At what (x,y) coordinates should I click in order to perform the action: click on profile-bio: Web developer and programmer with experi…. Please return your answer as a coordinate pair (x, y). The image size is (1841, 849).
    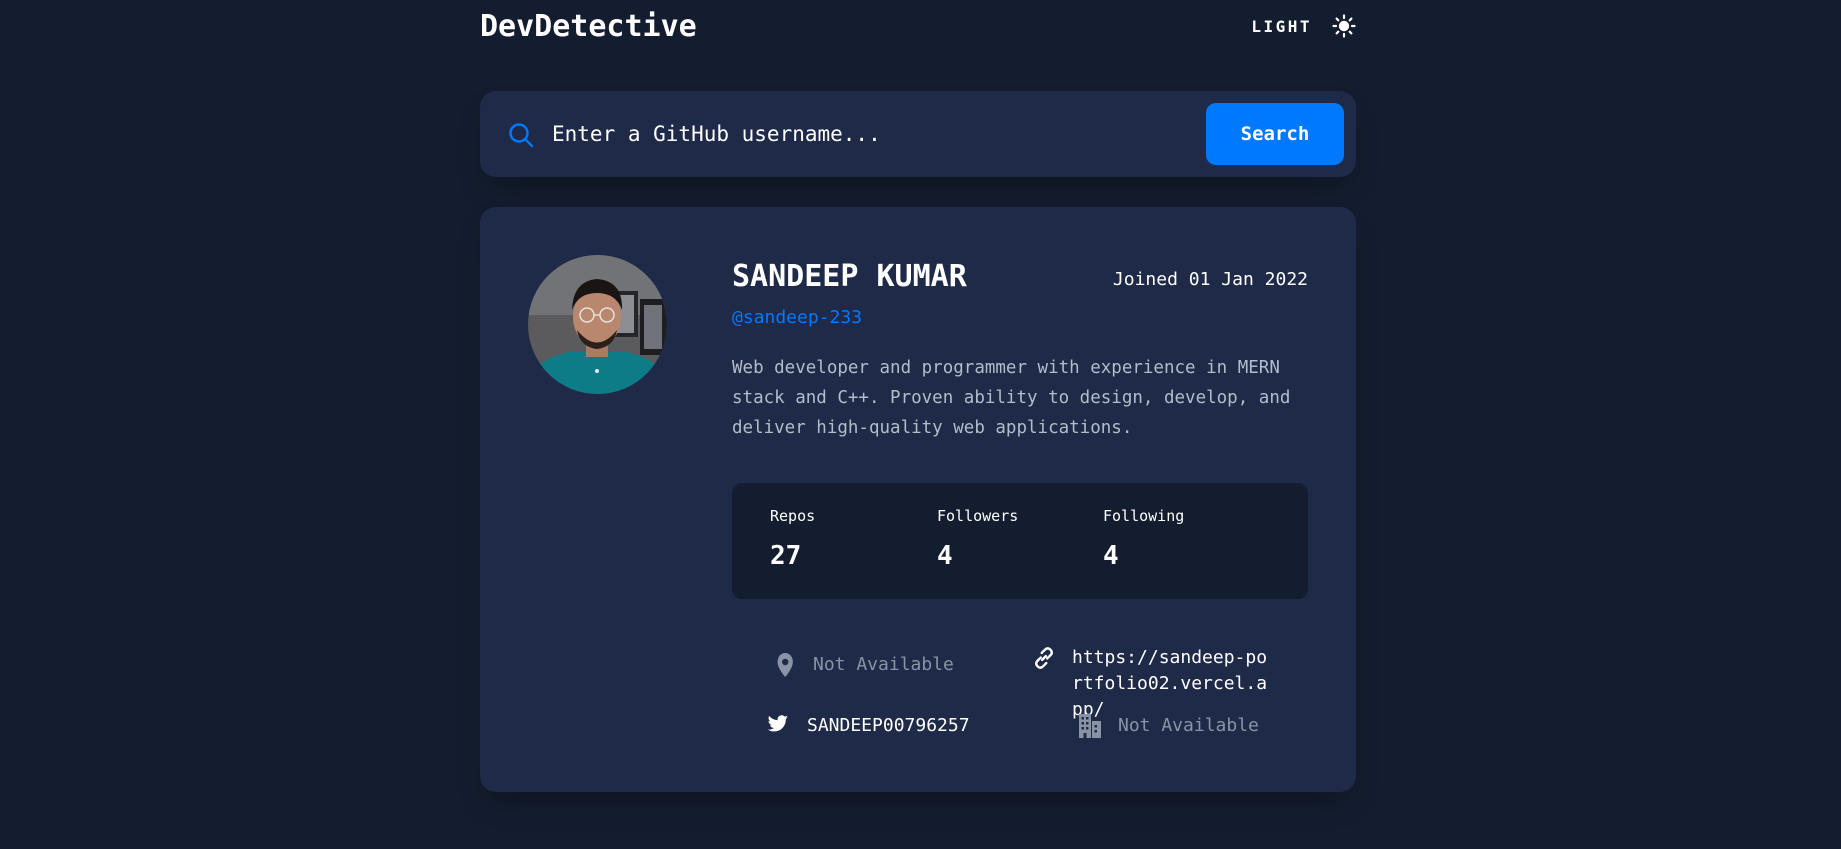
    Looking at the image, I should click on (1011, 398).